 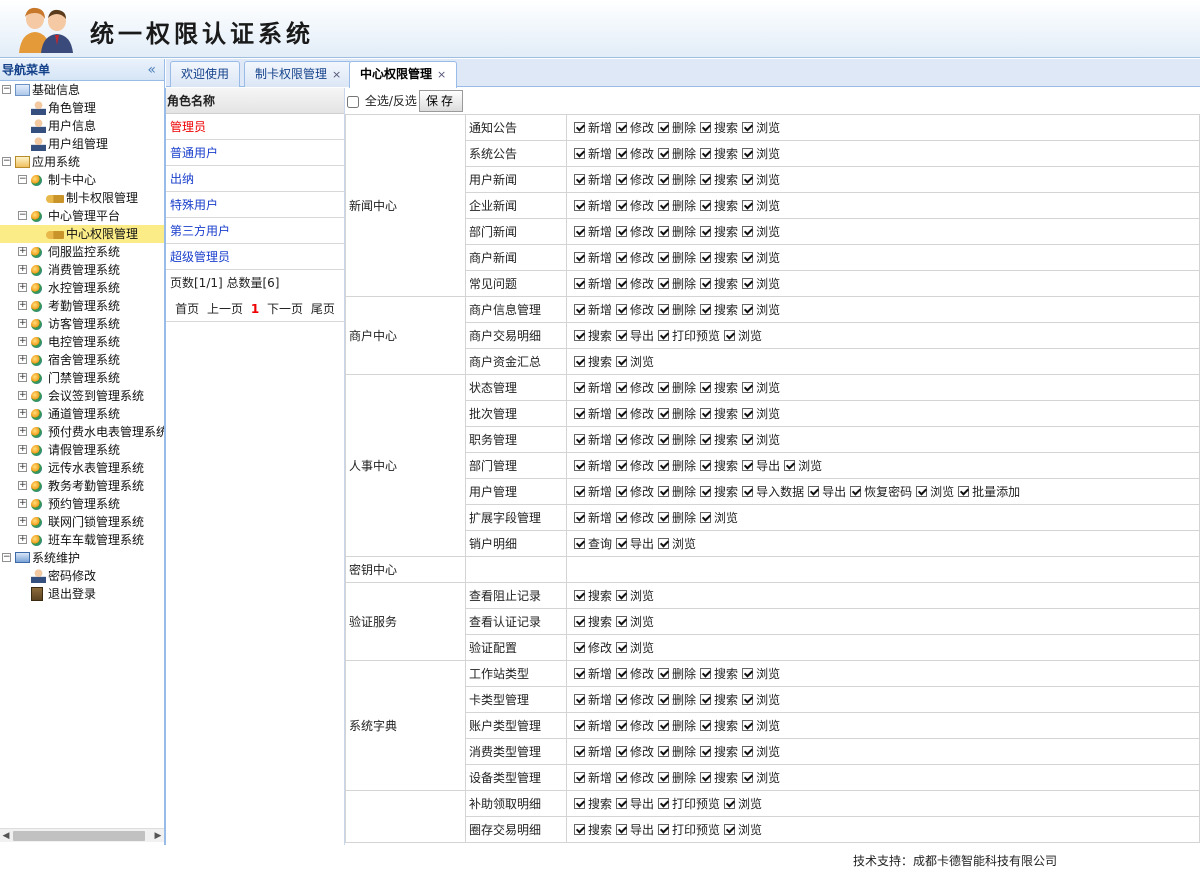 What do you see at coordinates (82, 90) in the screenshot?
I see `tree-item: − 基础信息` at bounding box center [82, 90].